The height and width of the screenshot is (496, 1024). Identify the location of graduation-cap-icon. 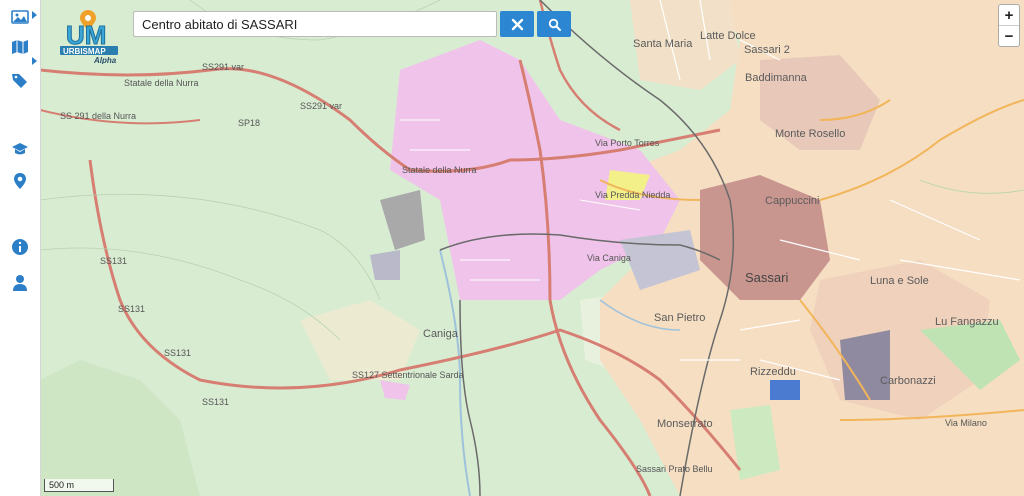
(20, 149).